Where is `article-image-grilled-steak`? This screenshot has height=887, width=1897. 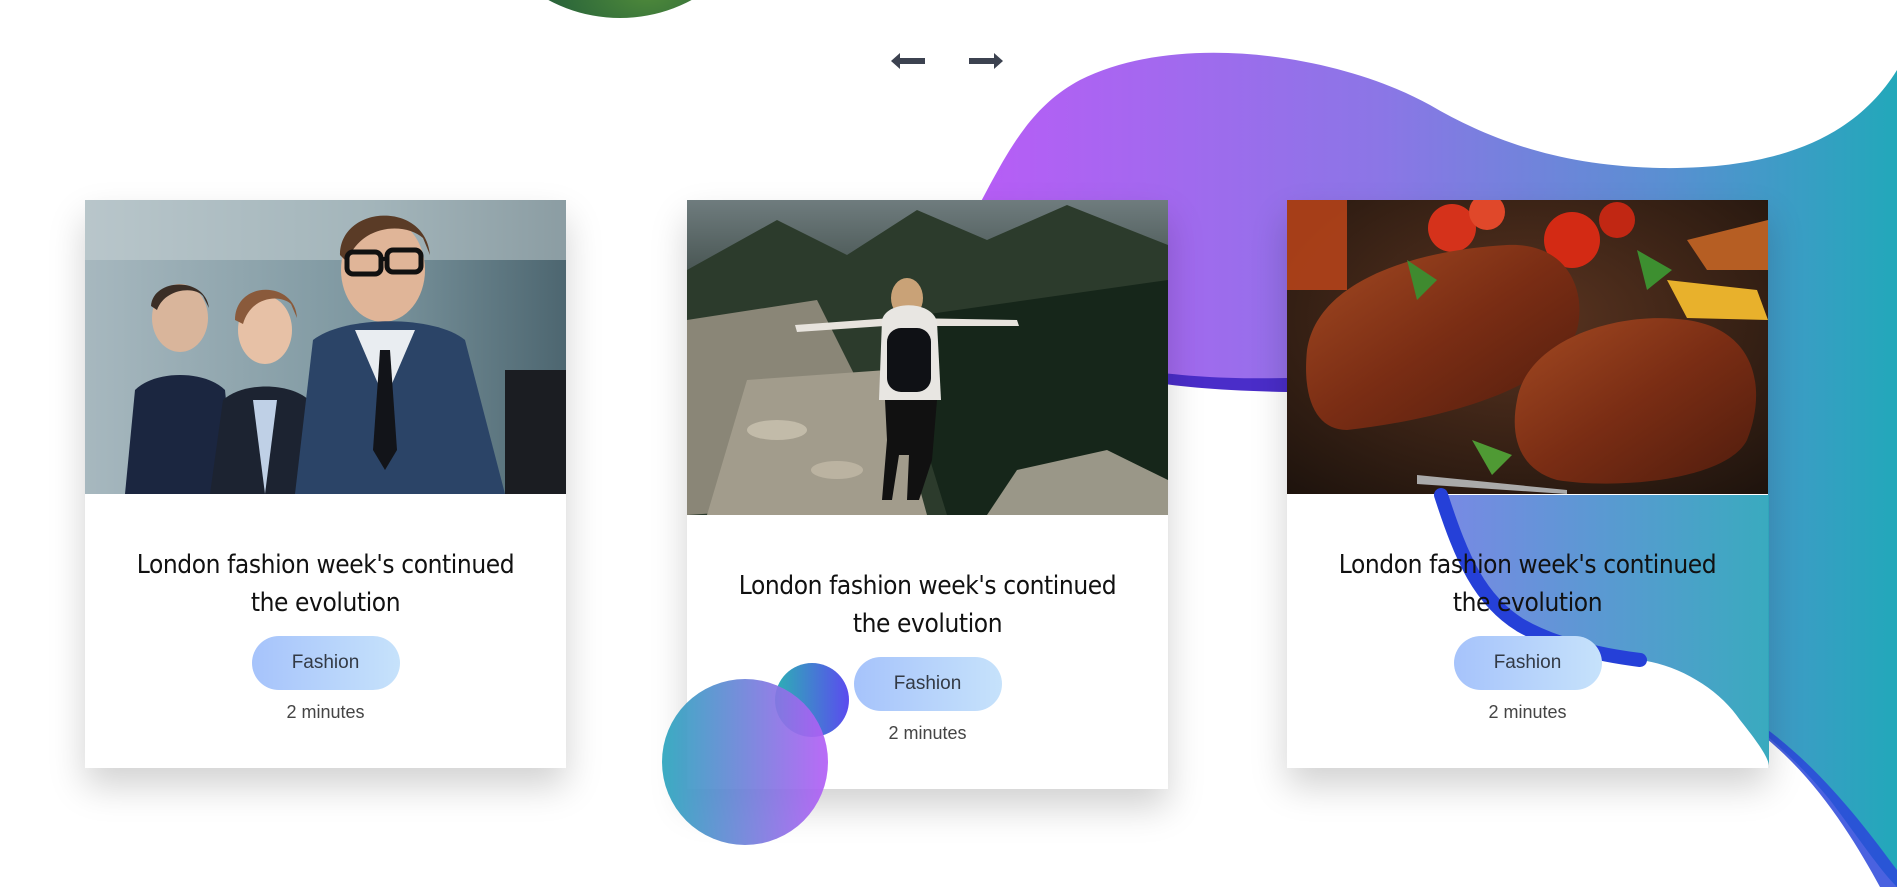
article-image-grilled-steak is located at coordinates (1527, 347).